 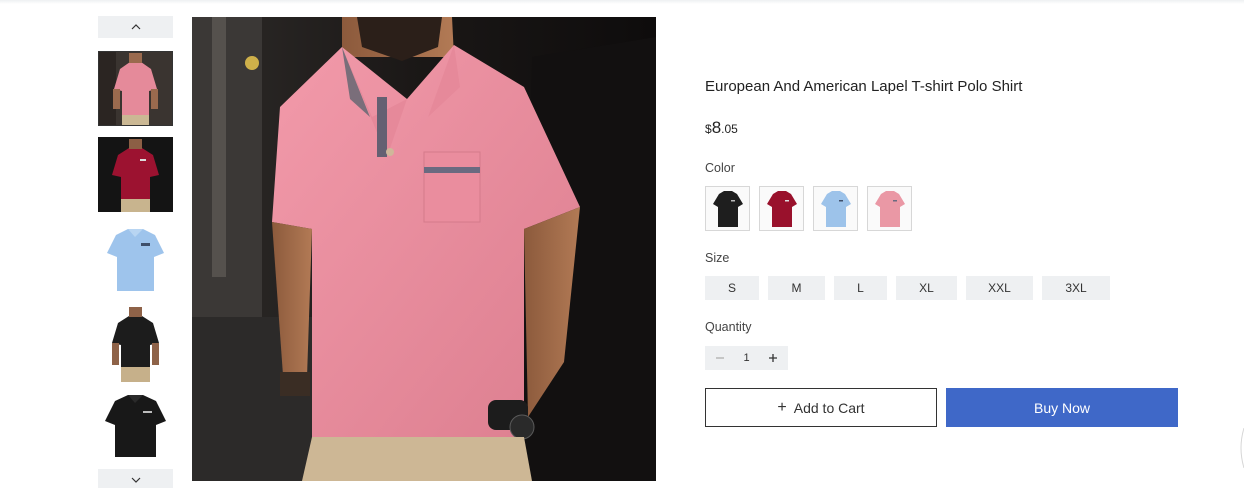 I want to click on plus-icon: +, so click(x=782, y=407).